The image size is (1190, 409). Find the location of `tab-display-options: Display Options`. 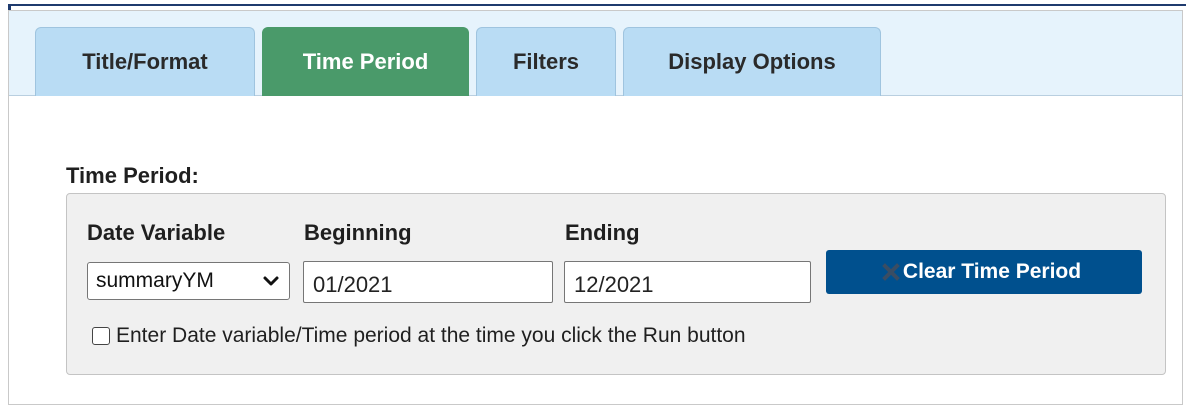

tab-display-options: Display Options is located at coordinates (752, 61).